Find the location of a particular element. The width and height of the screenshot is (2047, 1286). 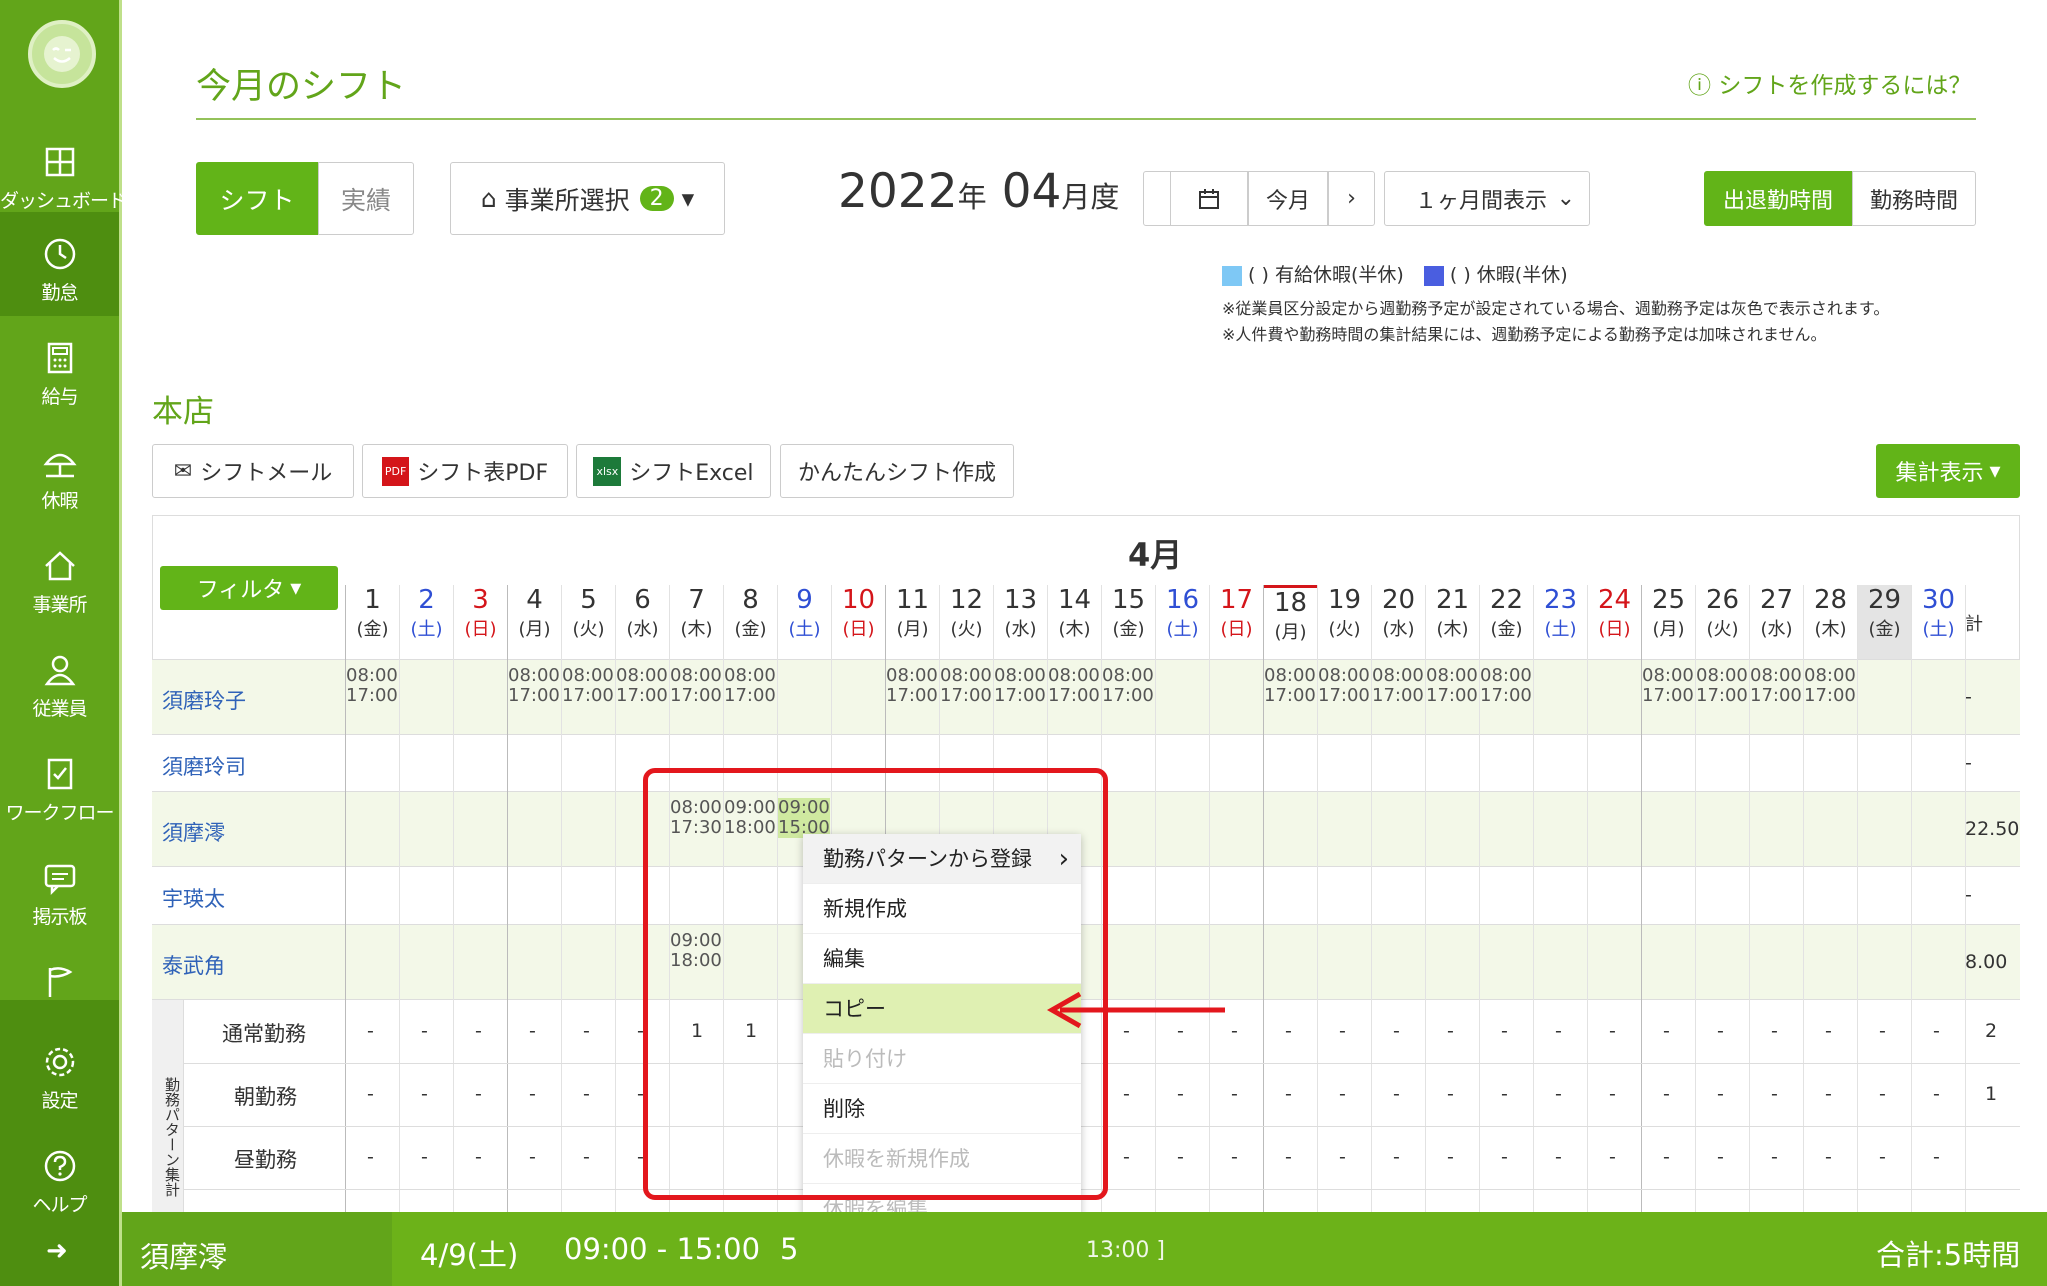

bottom-date: 4/9(土) is located at coordinates (469, 1255).